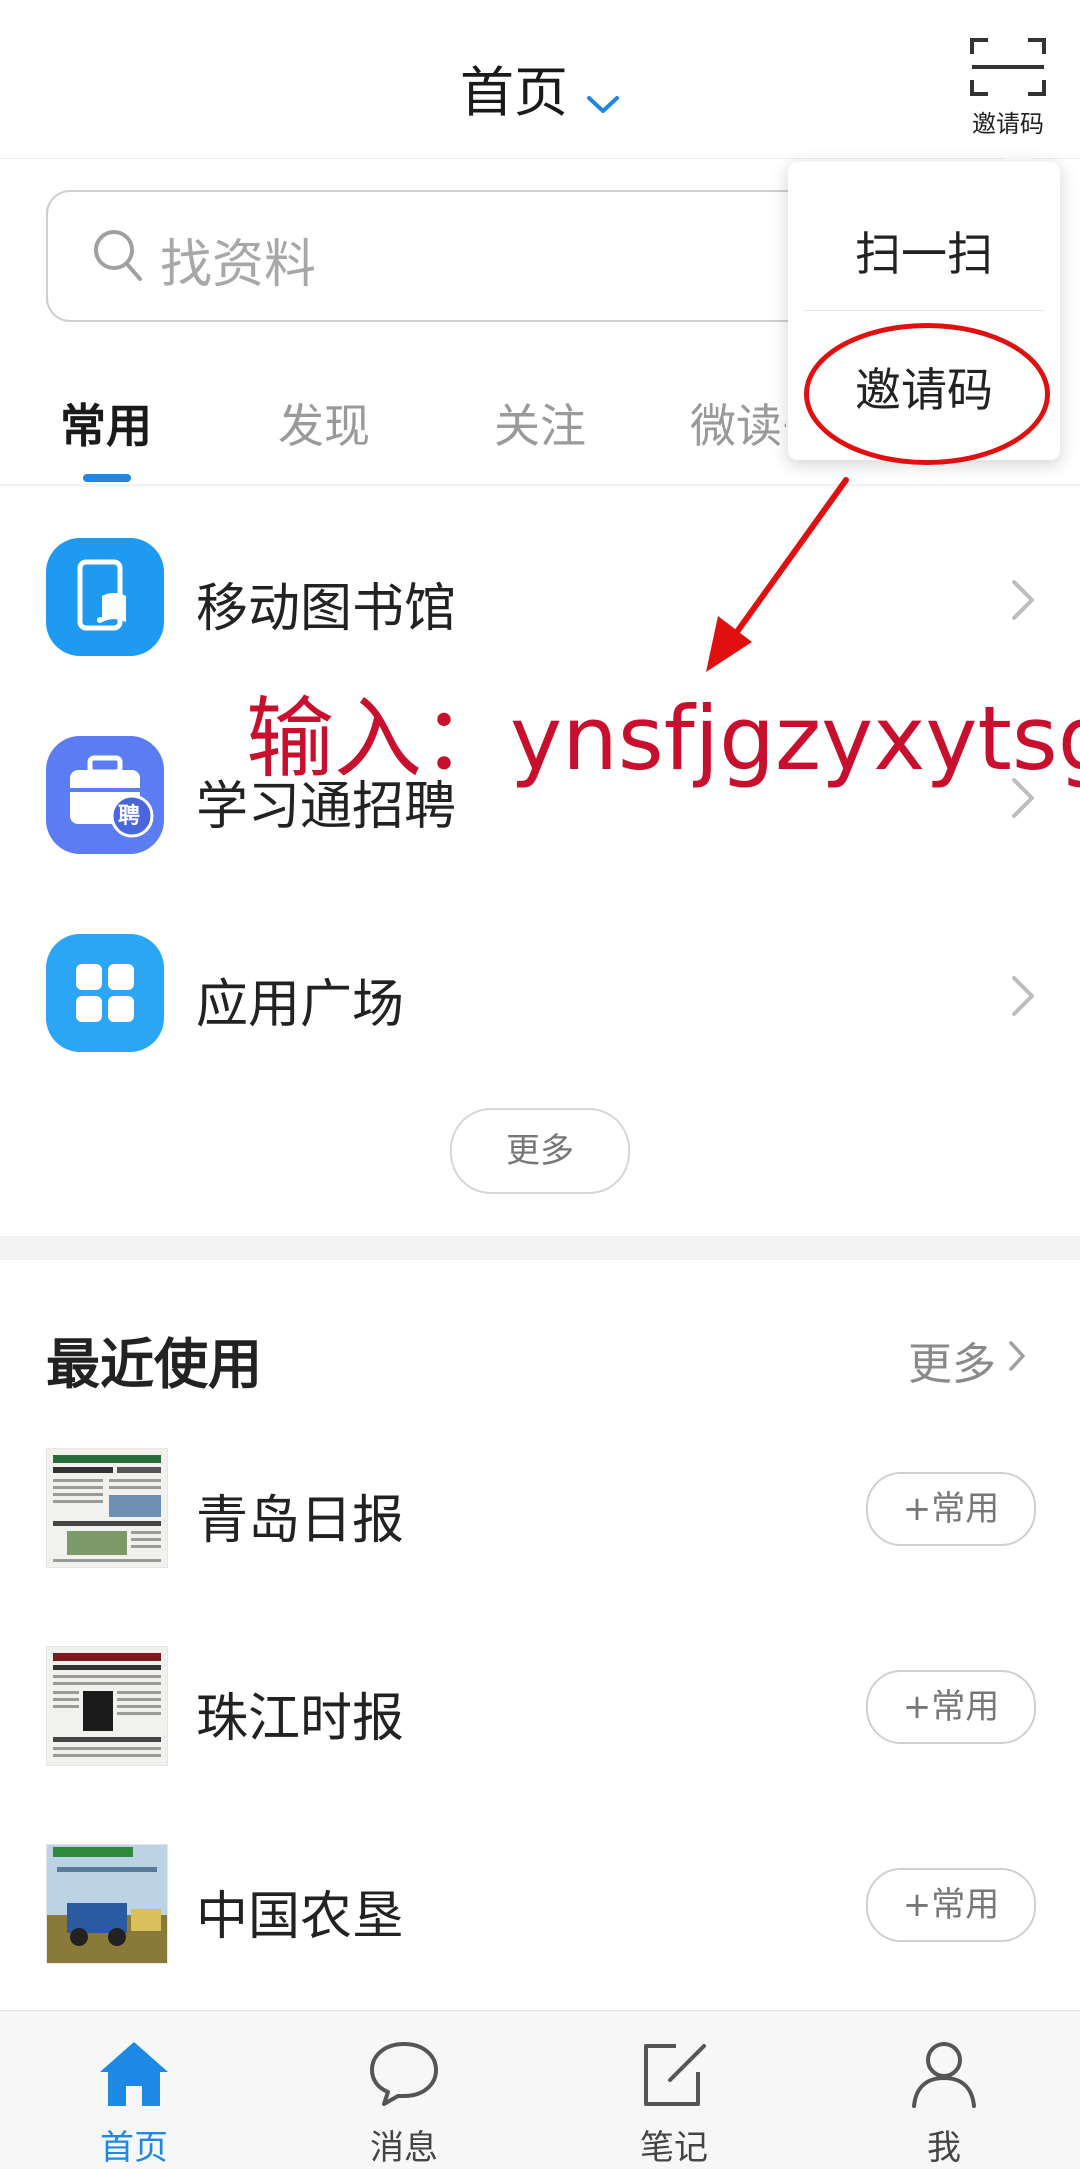 This screenshot has height=2169, width=1080. What do you see at coordinates (663, 738) in the screenshot?
I see `annotation-instruction: 输入：ynsfjgzyxytsg` at bounding box center [663, 738].